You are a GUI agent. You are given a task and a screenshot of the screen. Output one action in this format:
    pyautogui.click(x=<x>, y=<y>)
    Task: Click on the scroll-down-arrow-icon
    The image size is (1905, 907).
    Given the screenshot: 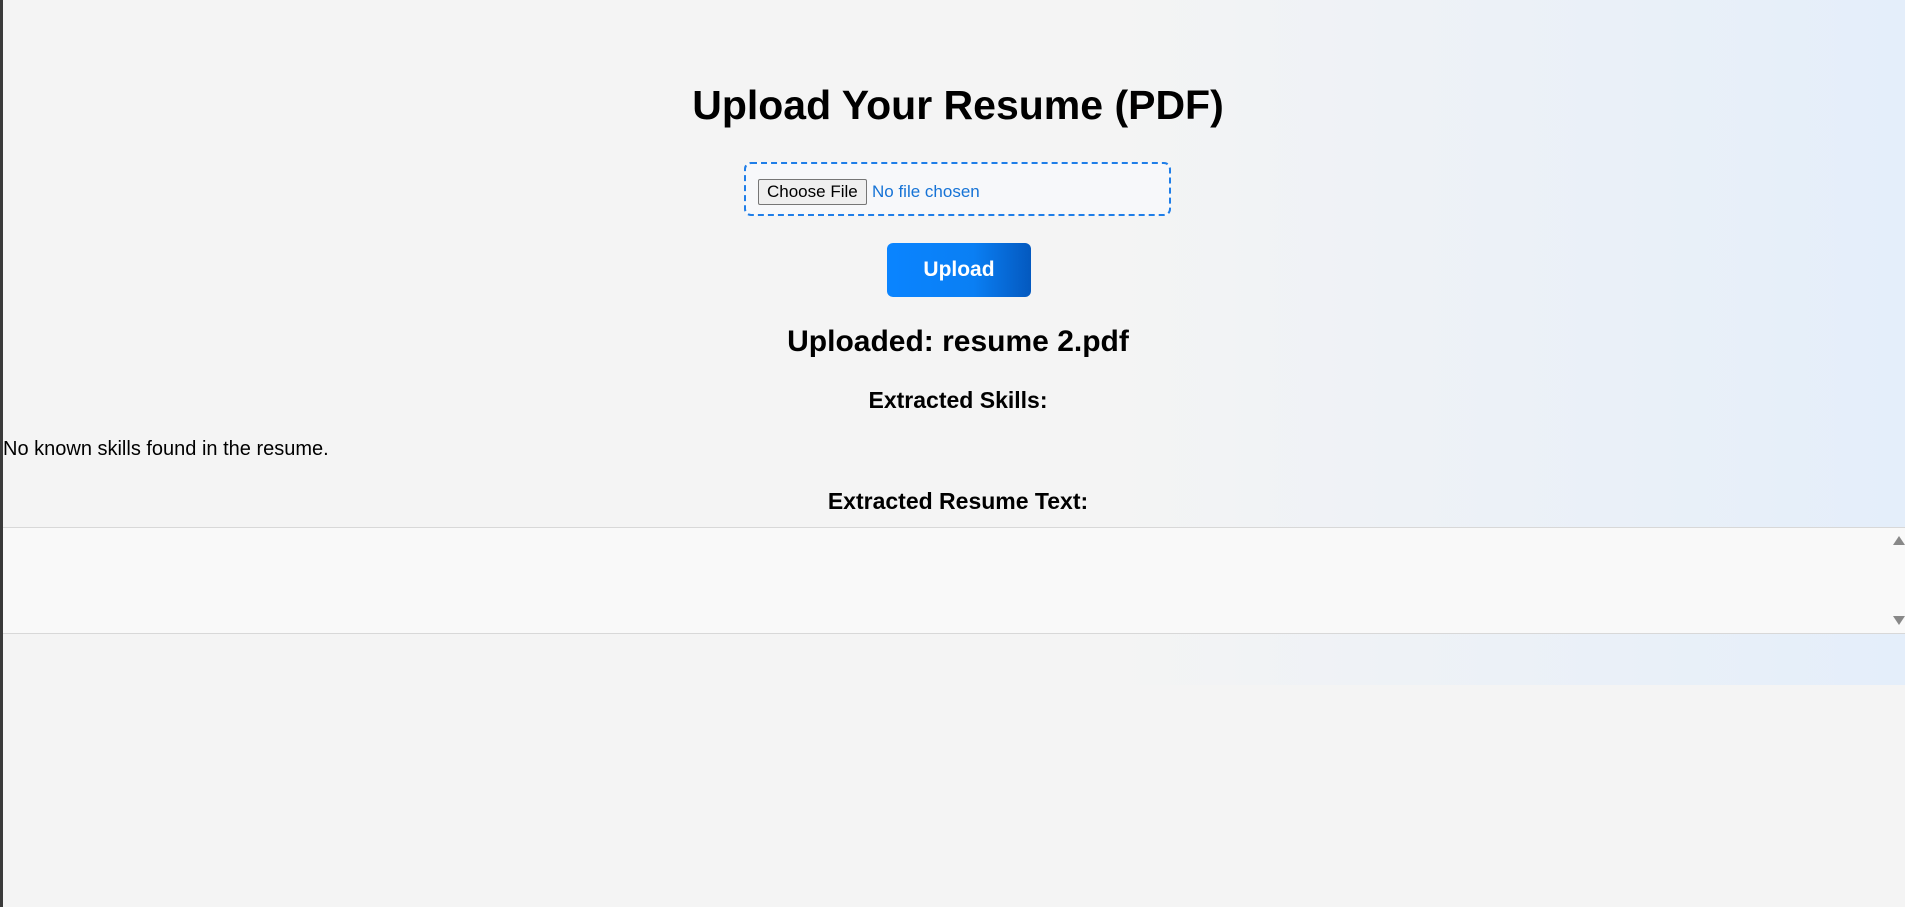 What is the action you would take?
    pyautogui.click(x=1899, y=620)
    